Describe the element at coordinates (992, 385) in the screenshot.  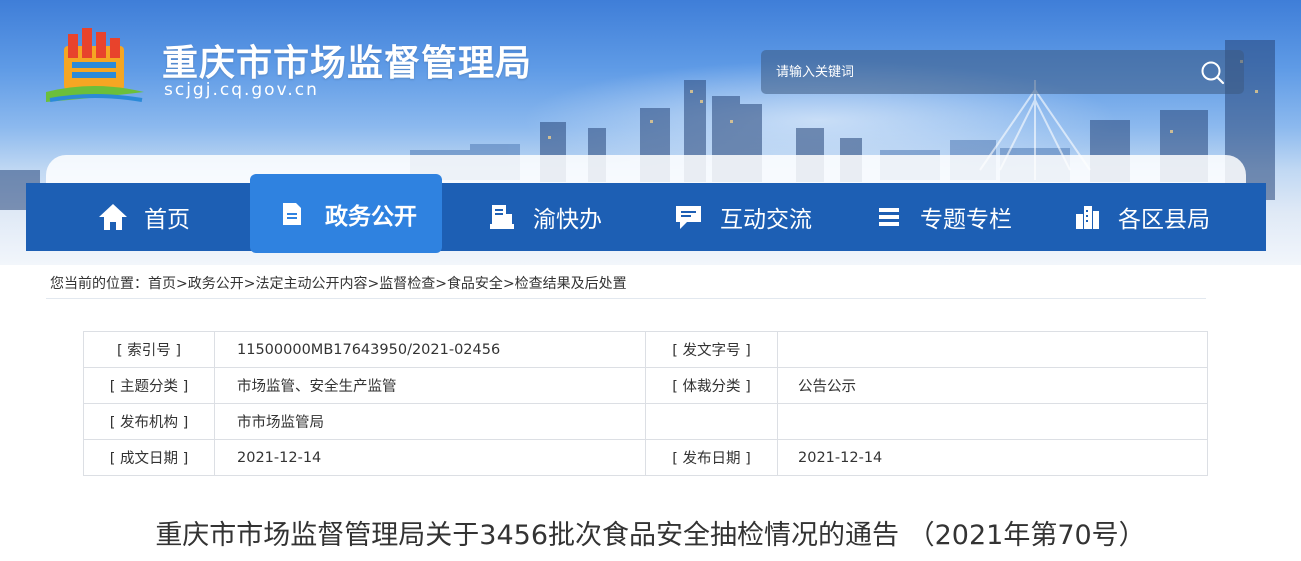
I see `info-value: 公告公示` at that location.